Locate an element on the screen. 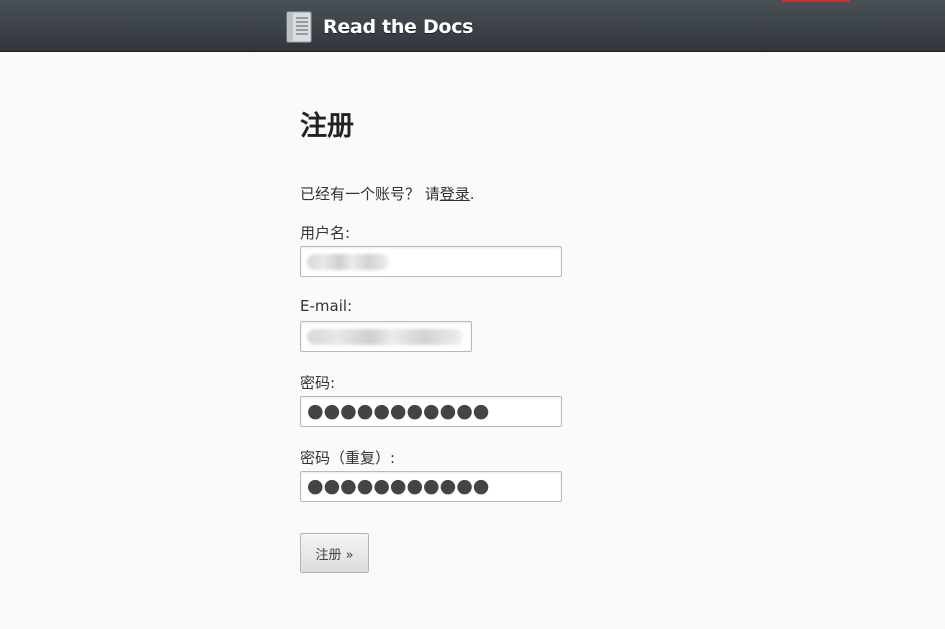 The width and height of the screenshot is (945, 629). top-navigation-bar: Read the Docs is located at coordinates (472, 26).